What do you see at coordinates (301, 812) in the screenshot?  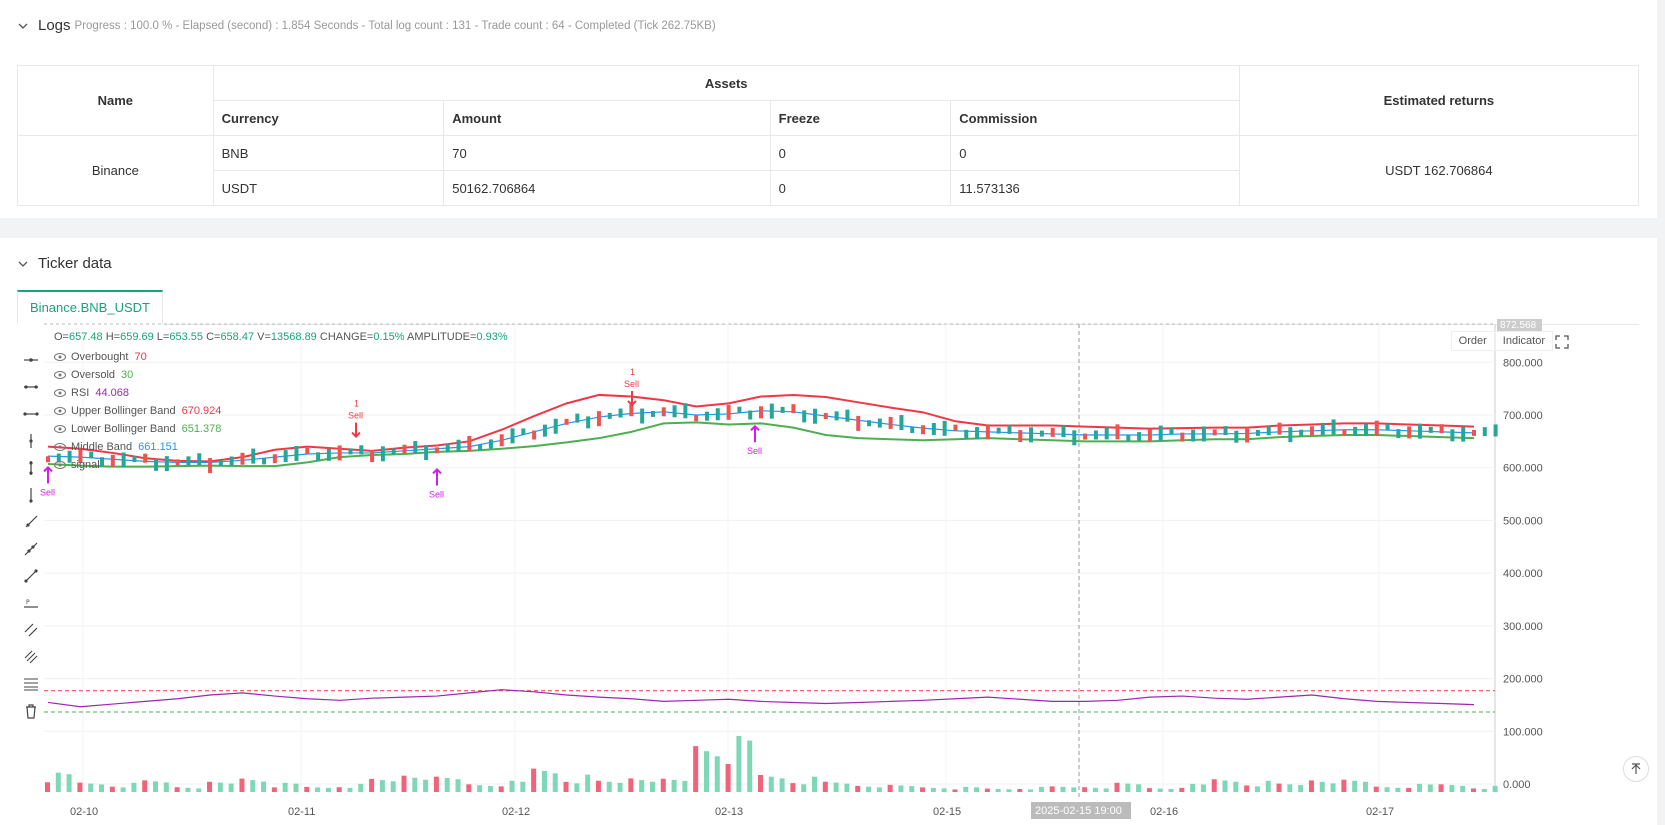 I see `x-tick-label: 02-11` at bounding box center [301, 812].